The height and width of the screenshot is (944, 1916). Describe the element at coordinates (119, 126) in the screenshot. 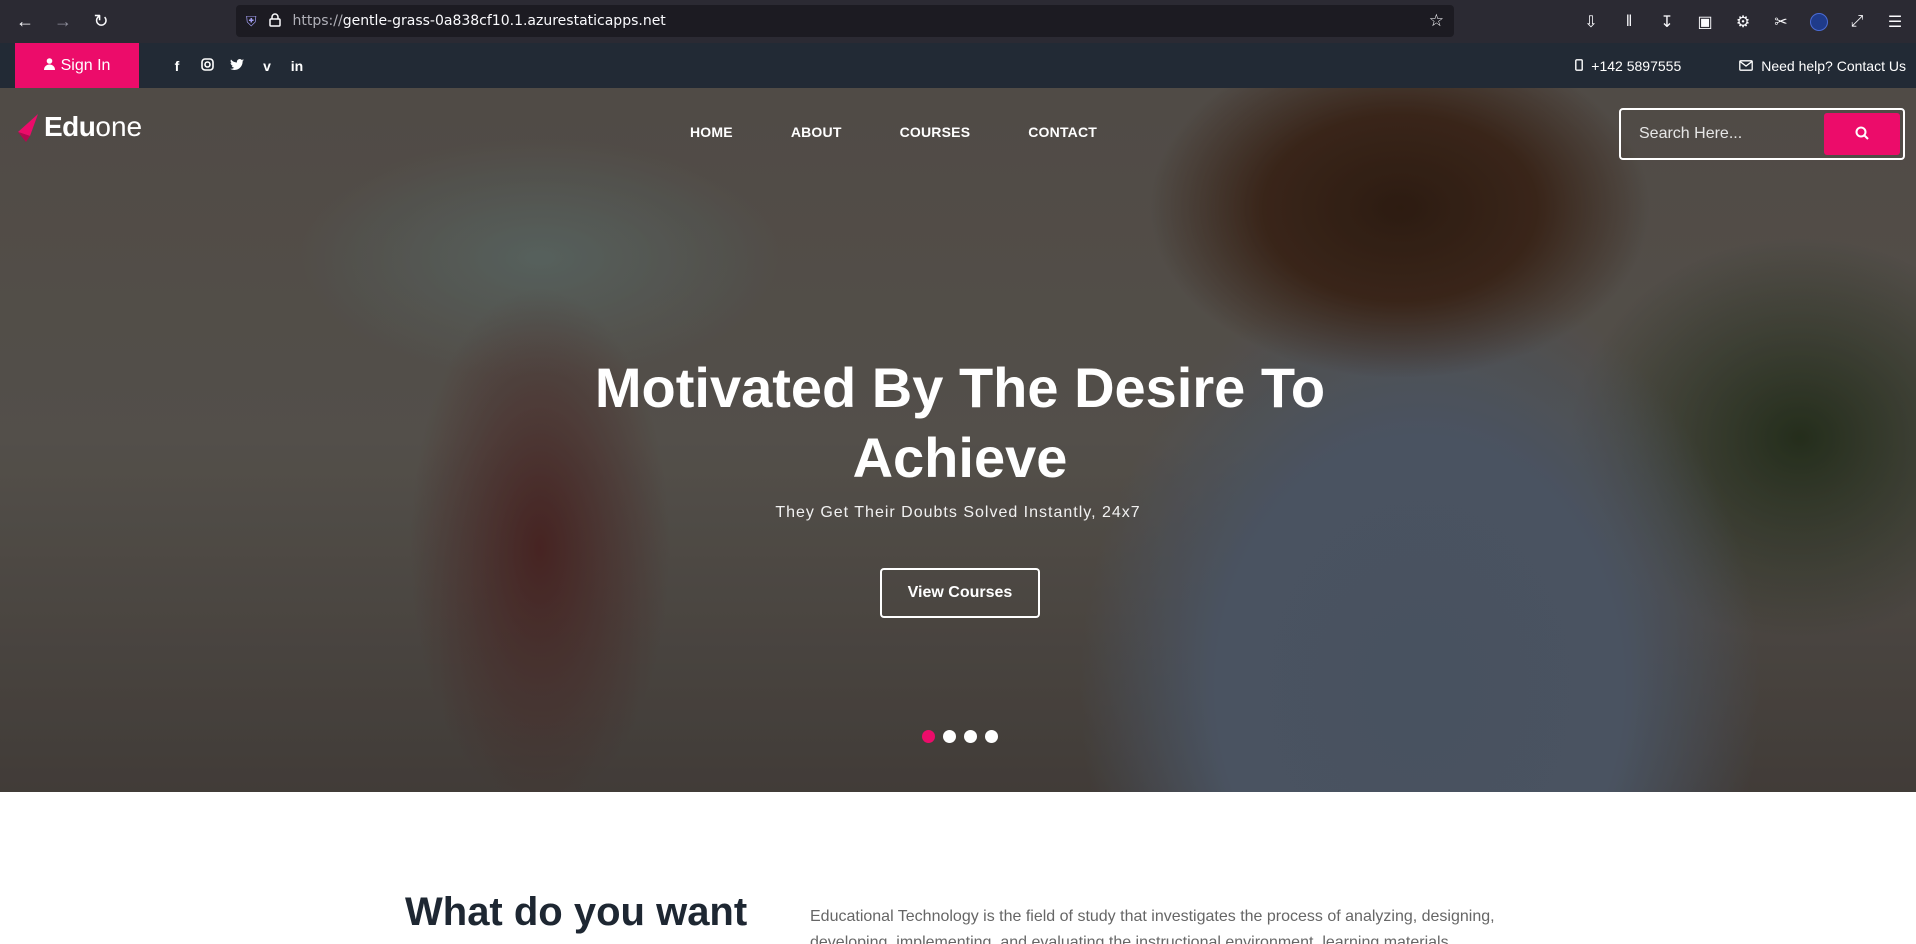

I see `logo-text-light: one` at that location.